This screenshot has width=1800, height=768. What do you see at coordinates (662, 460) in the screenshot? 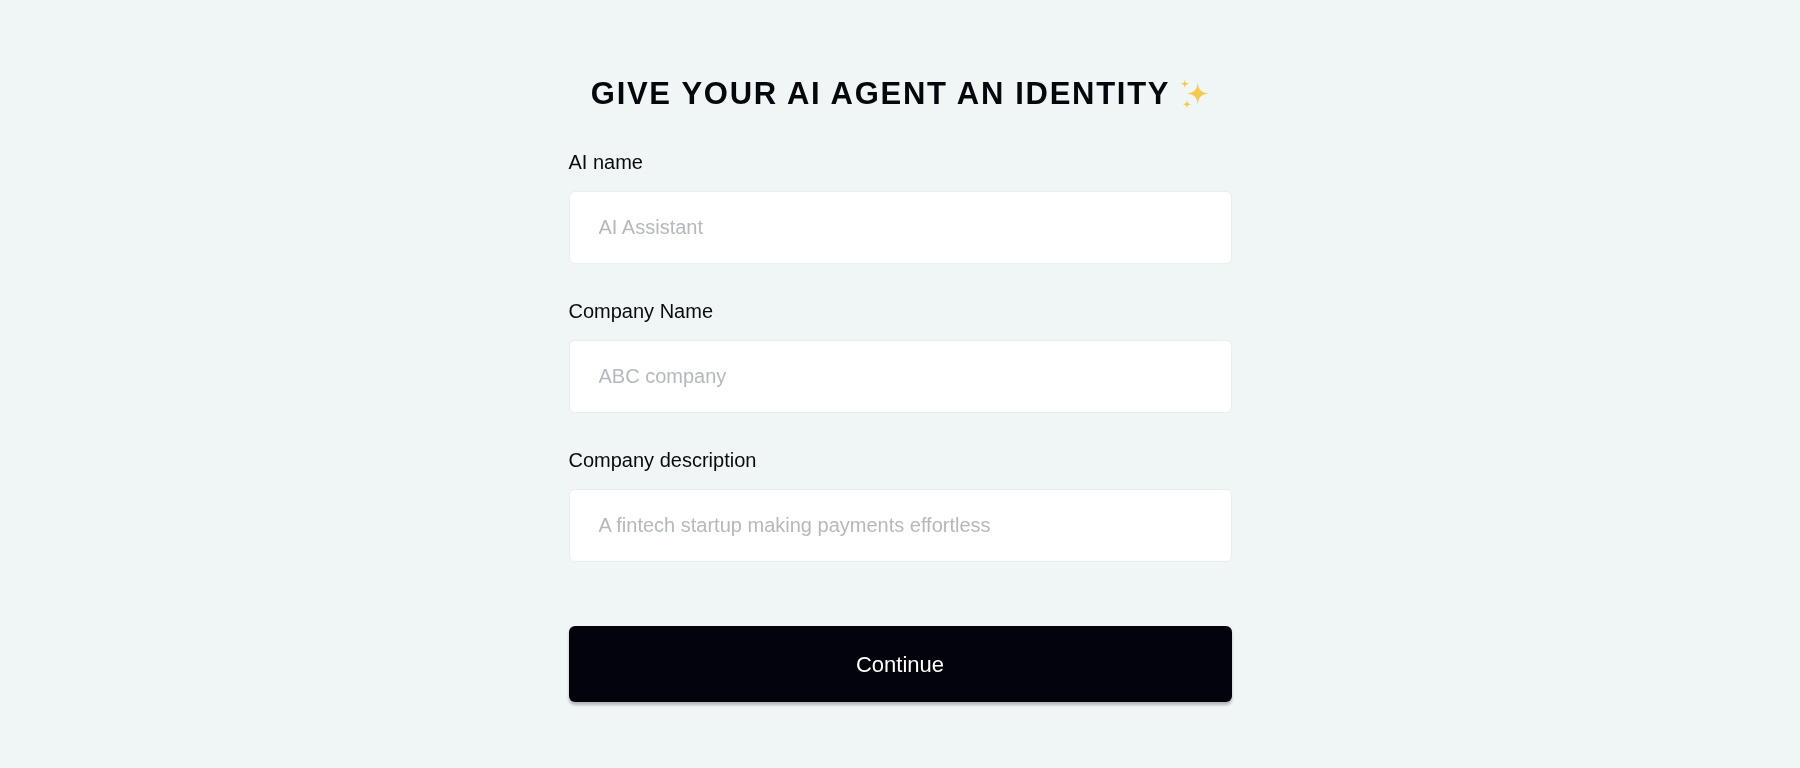
I see `field-label: Company description` at bounding box center [662, 460].